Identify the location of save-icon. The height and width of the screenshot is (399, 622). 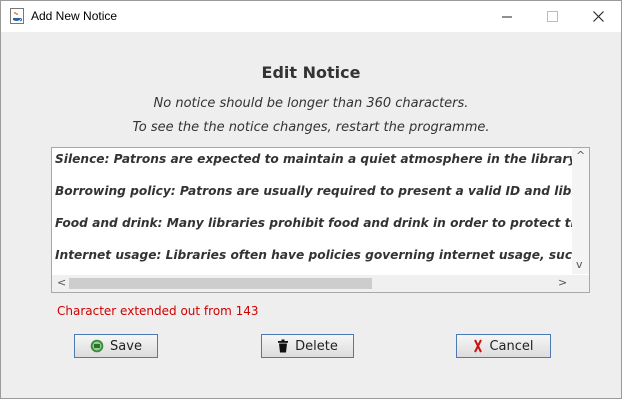
(97, 346).